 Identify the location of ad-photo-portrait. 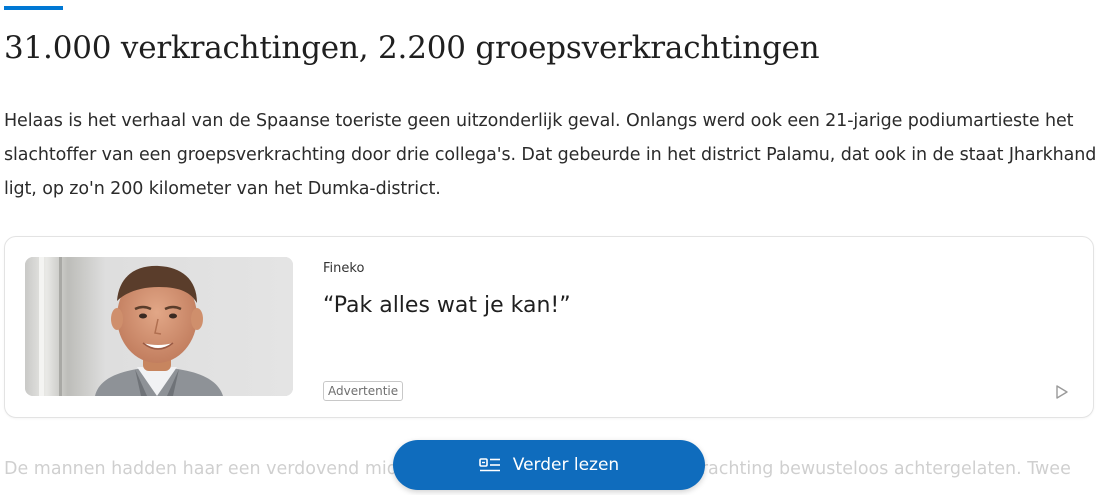
(159, 326).